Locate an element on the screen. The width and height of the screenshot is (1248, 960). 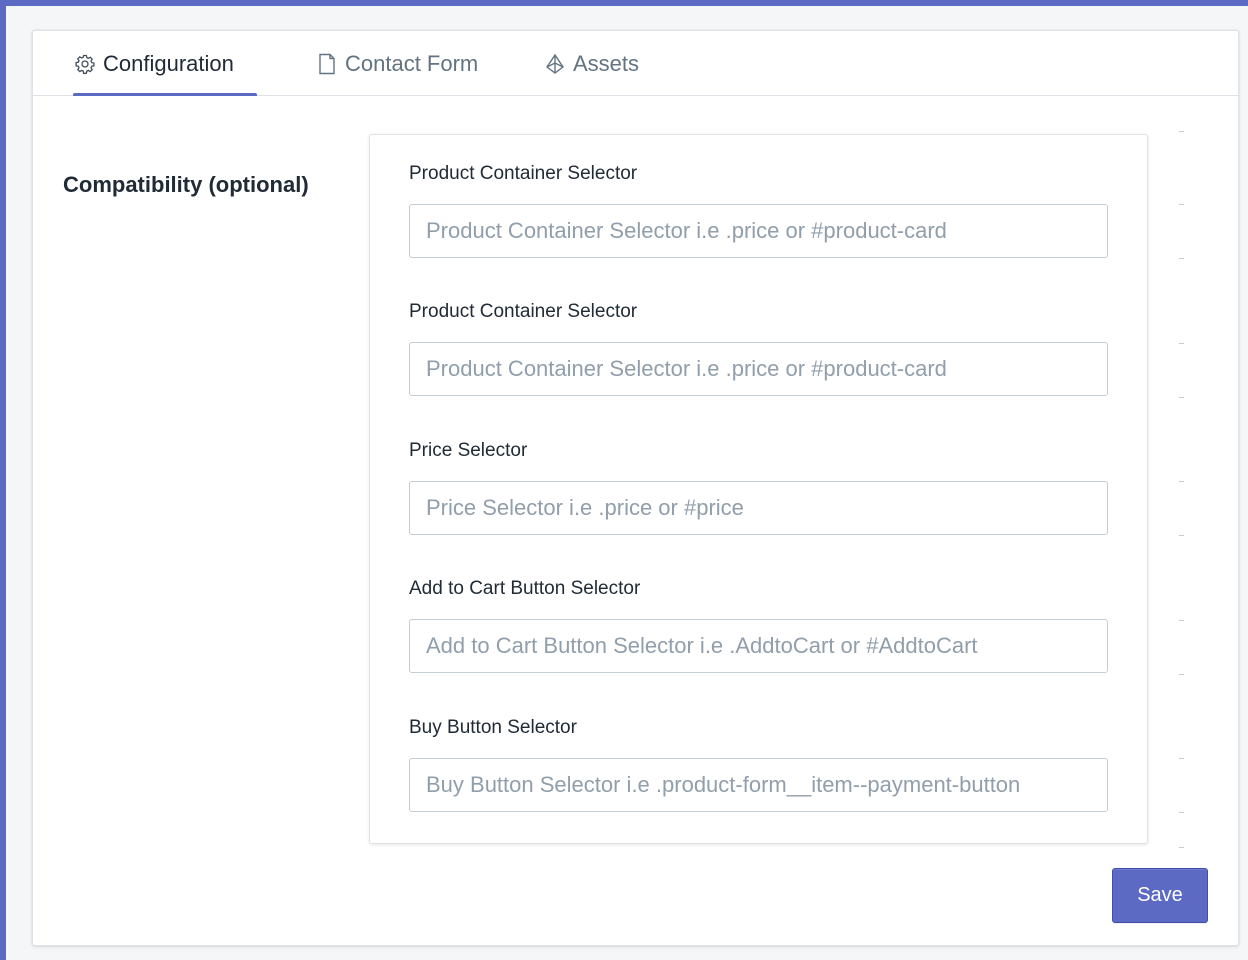
field-label: Add to Cart Button Selector is located at coordinates (525, 588).